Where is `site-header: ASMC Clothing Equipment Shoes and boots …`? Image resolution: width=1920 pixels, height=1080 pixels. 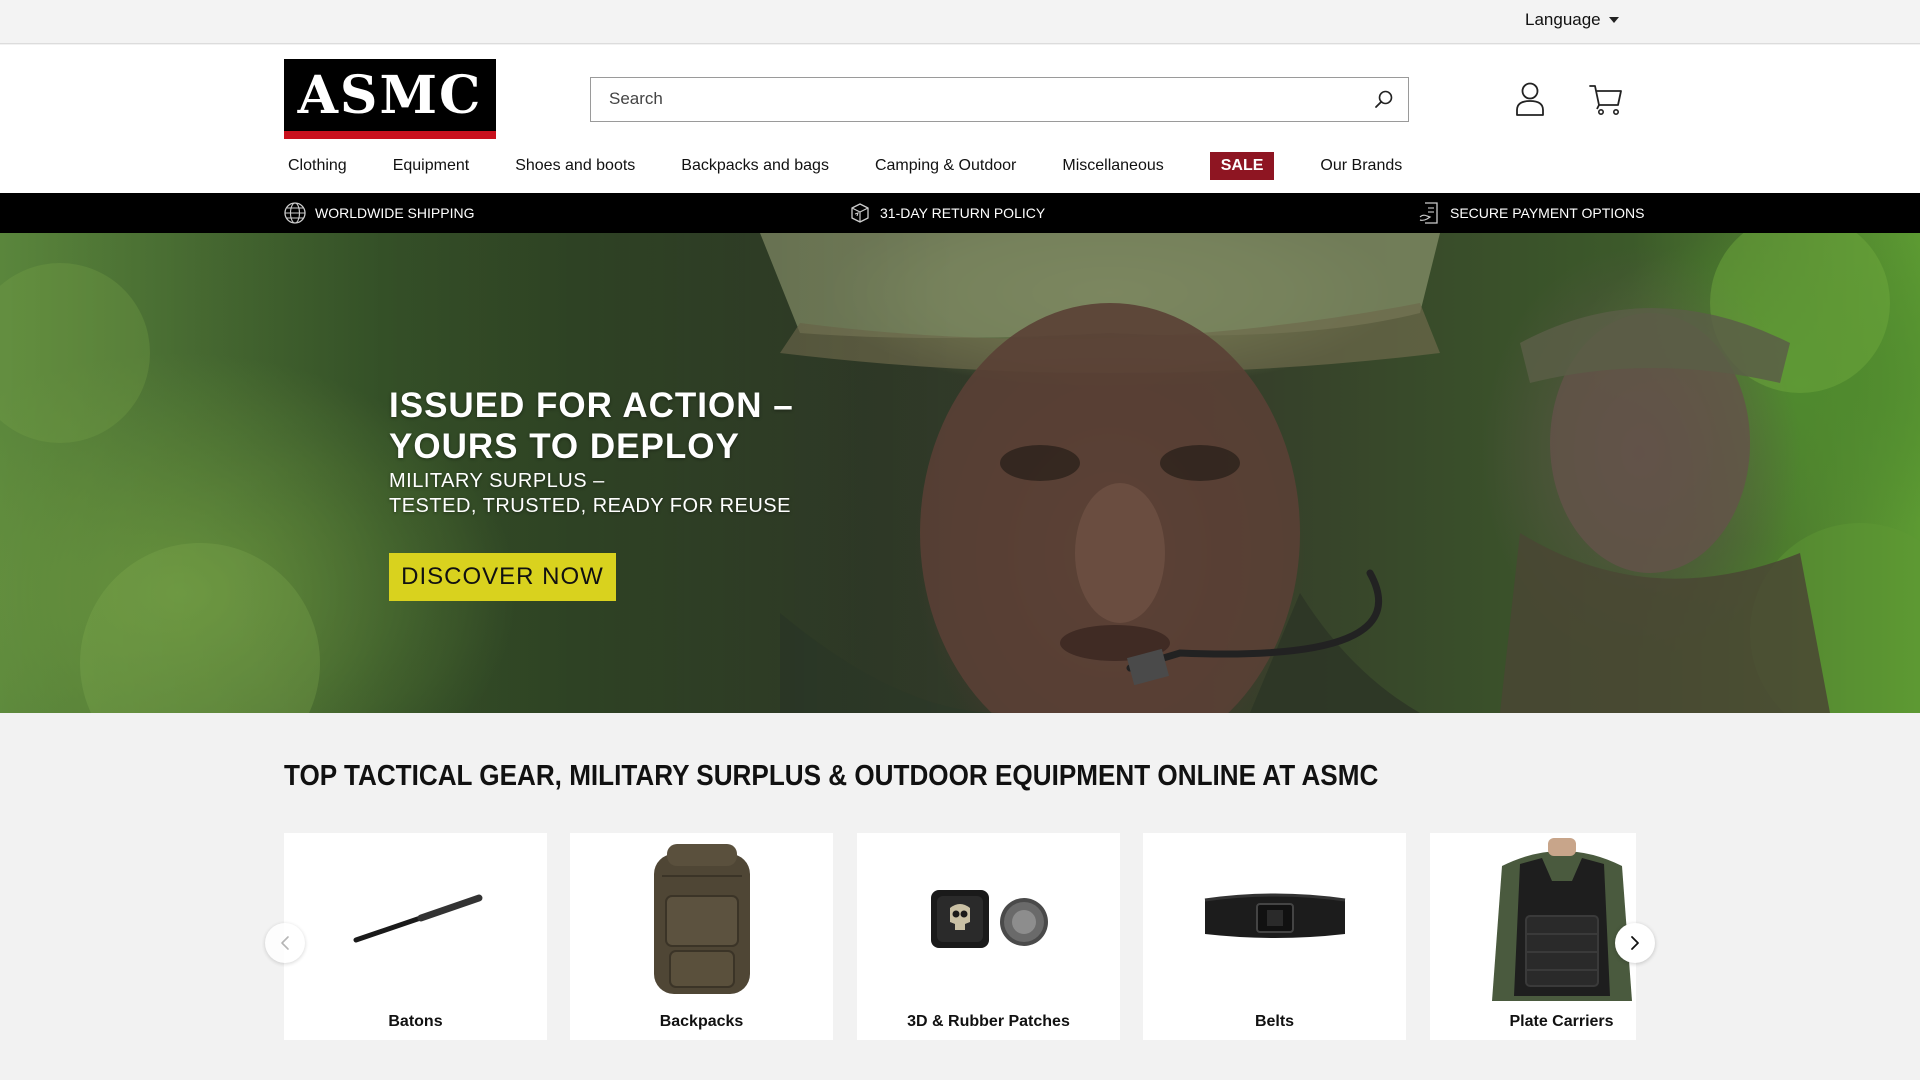
site-header: ASMC Clothing Equipment Shoes and boots … is located at coordinates (960, 119).